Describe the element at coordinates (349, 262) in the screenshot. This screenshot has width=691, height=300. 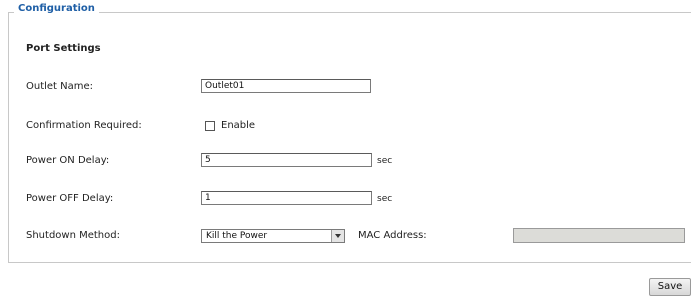
I see `section-divider` at that location.